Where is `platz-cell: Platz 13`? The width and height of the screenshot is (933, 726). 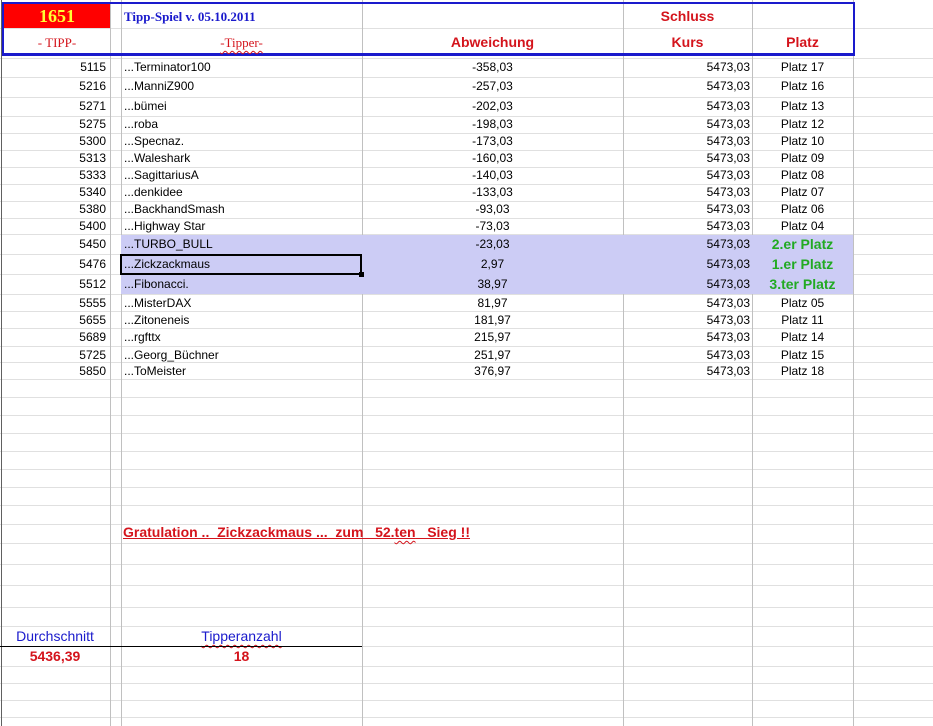
platz-cell: Platz 13 is located at coordinates (802, 106).